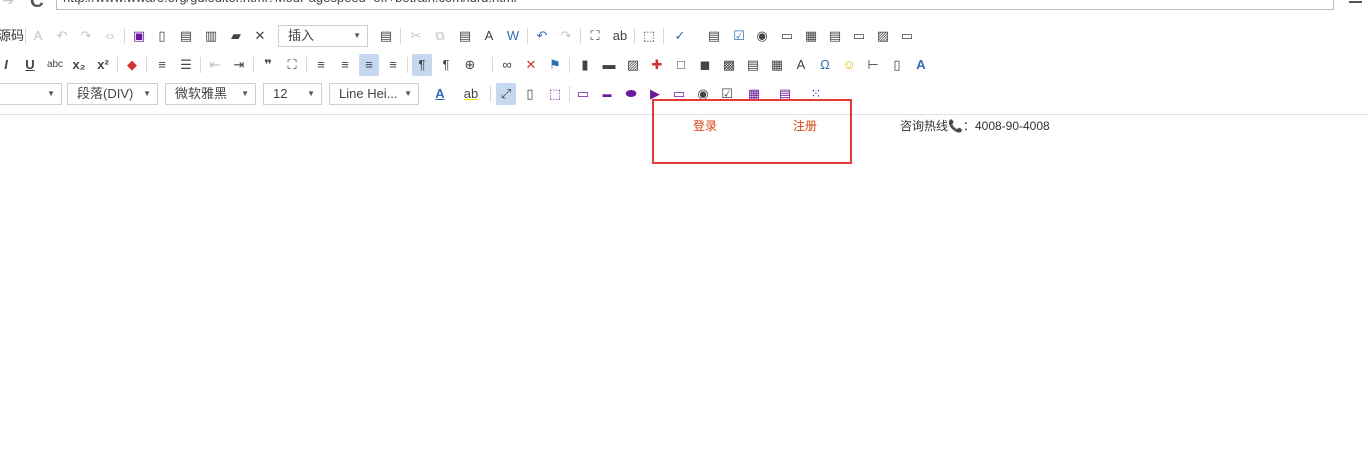  Describe the element at coordinates (542, 36) in the screenshot. I see `undo-icon: ↶` at that location.